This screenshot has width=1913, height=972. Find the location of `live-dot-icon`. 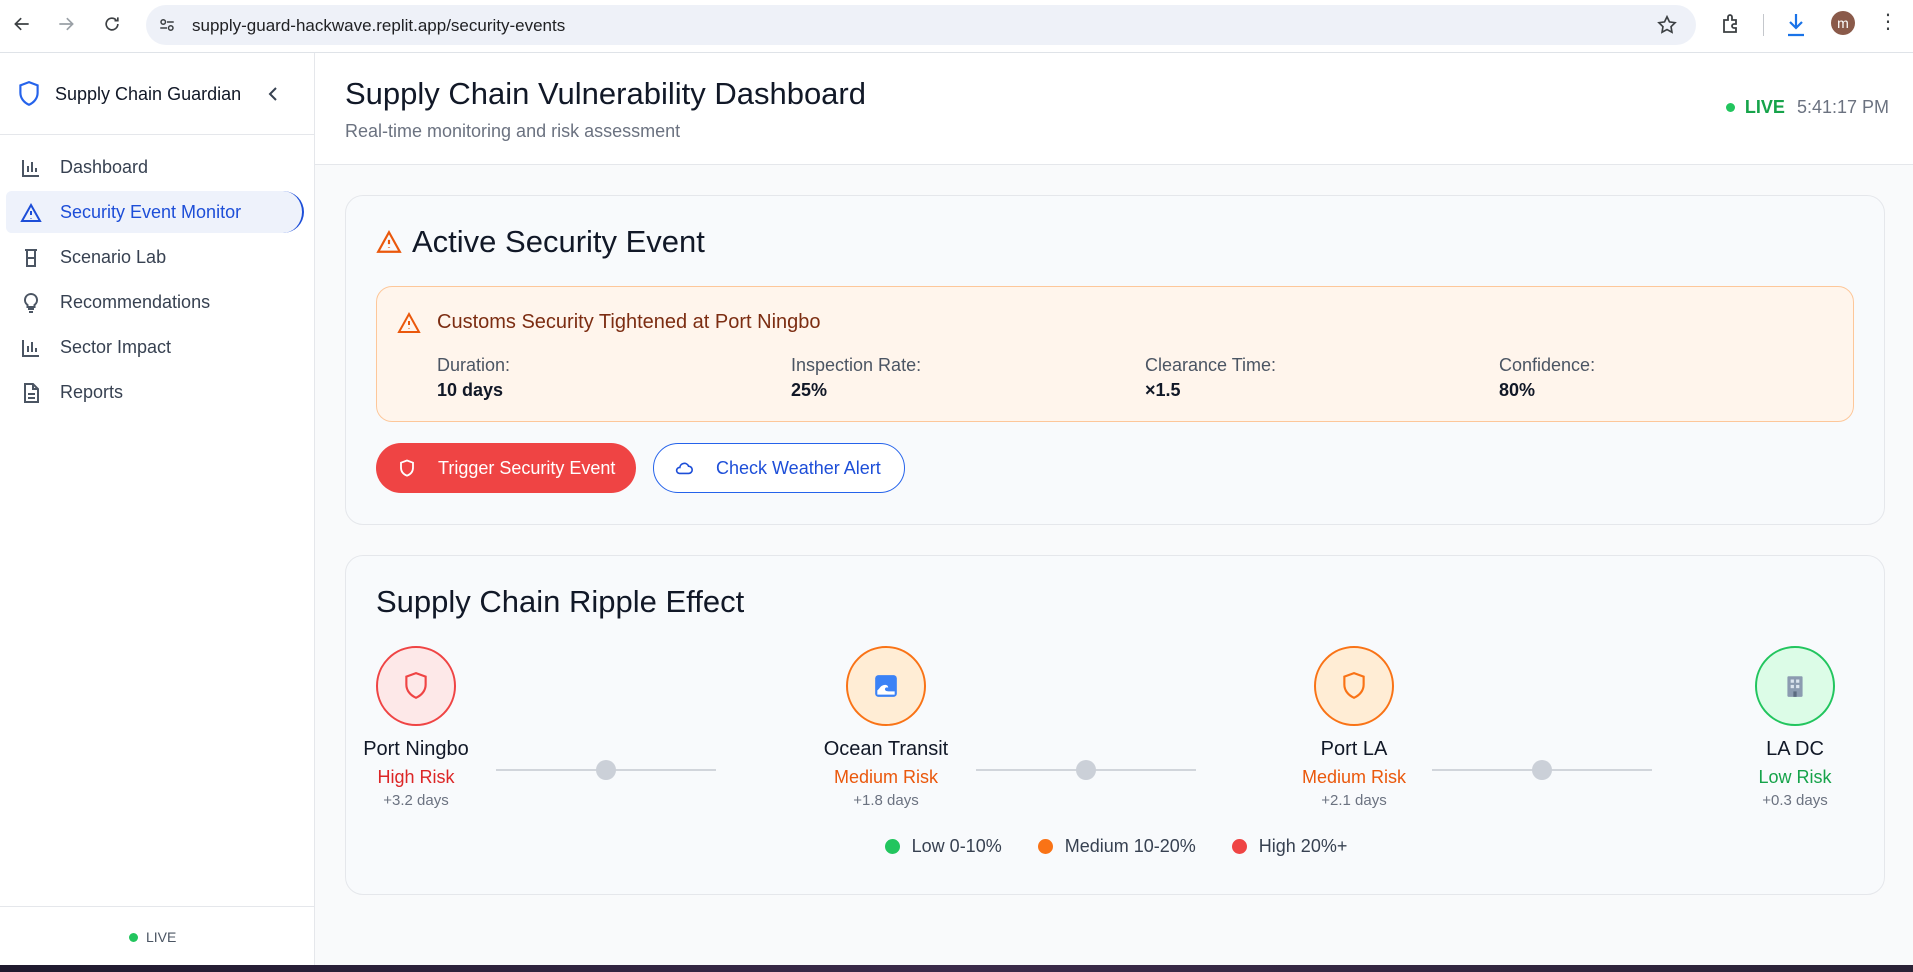

live-dot-icon is located at coordinates (133, 937).